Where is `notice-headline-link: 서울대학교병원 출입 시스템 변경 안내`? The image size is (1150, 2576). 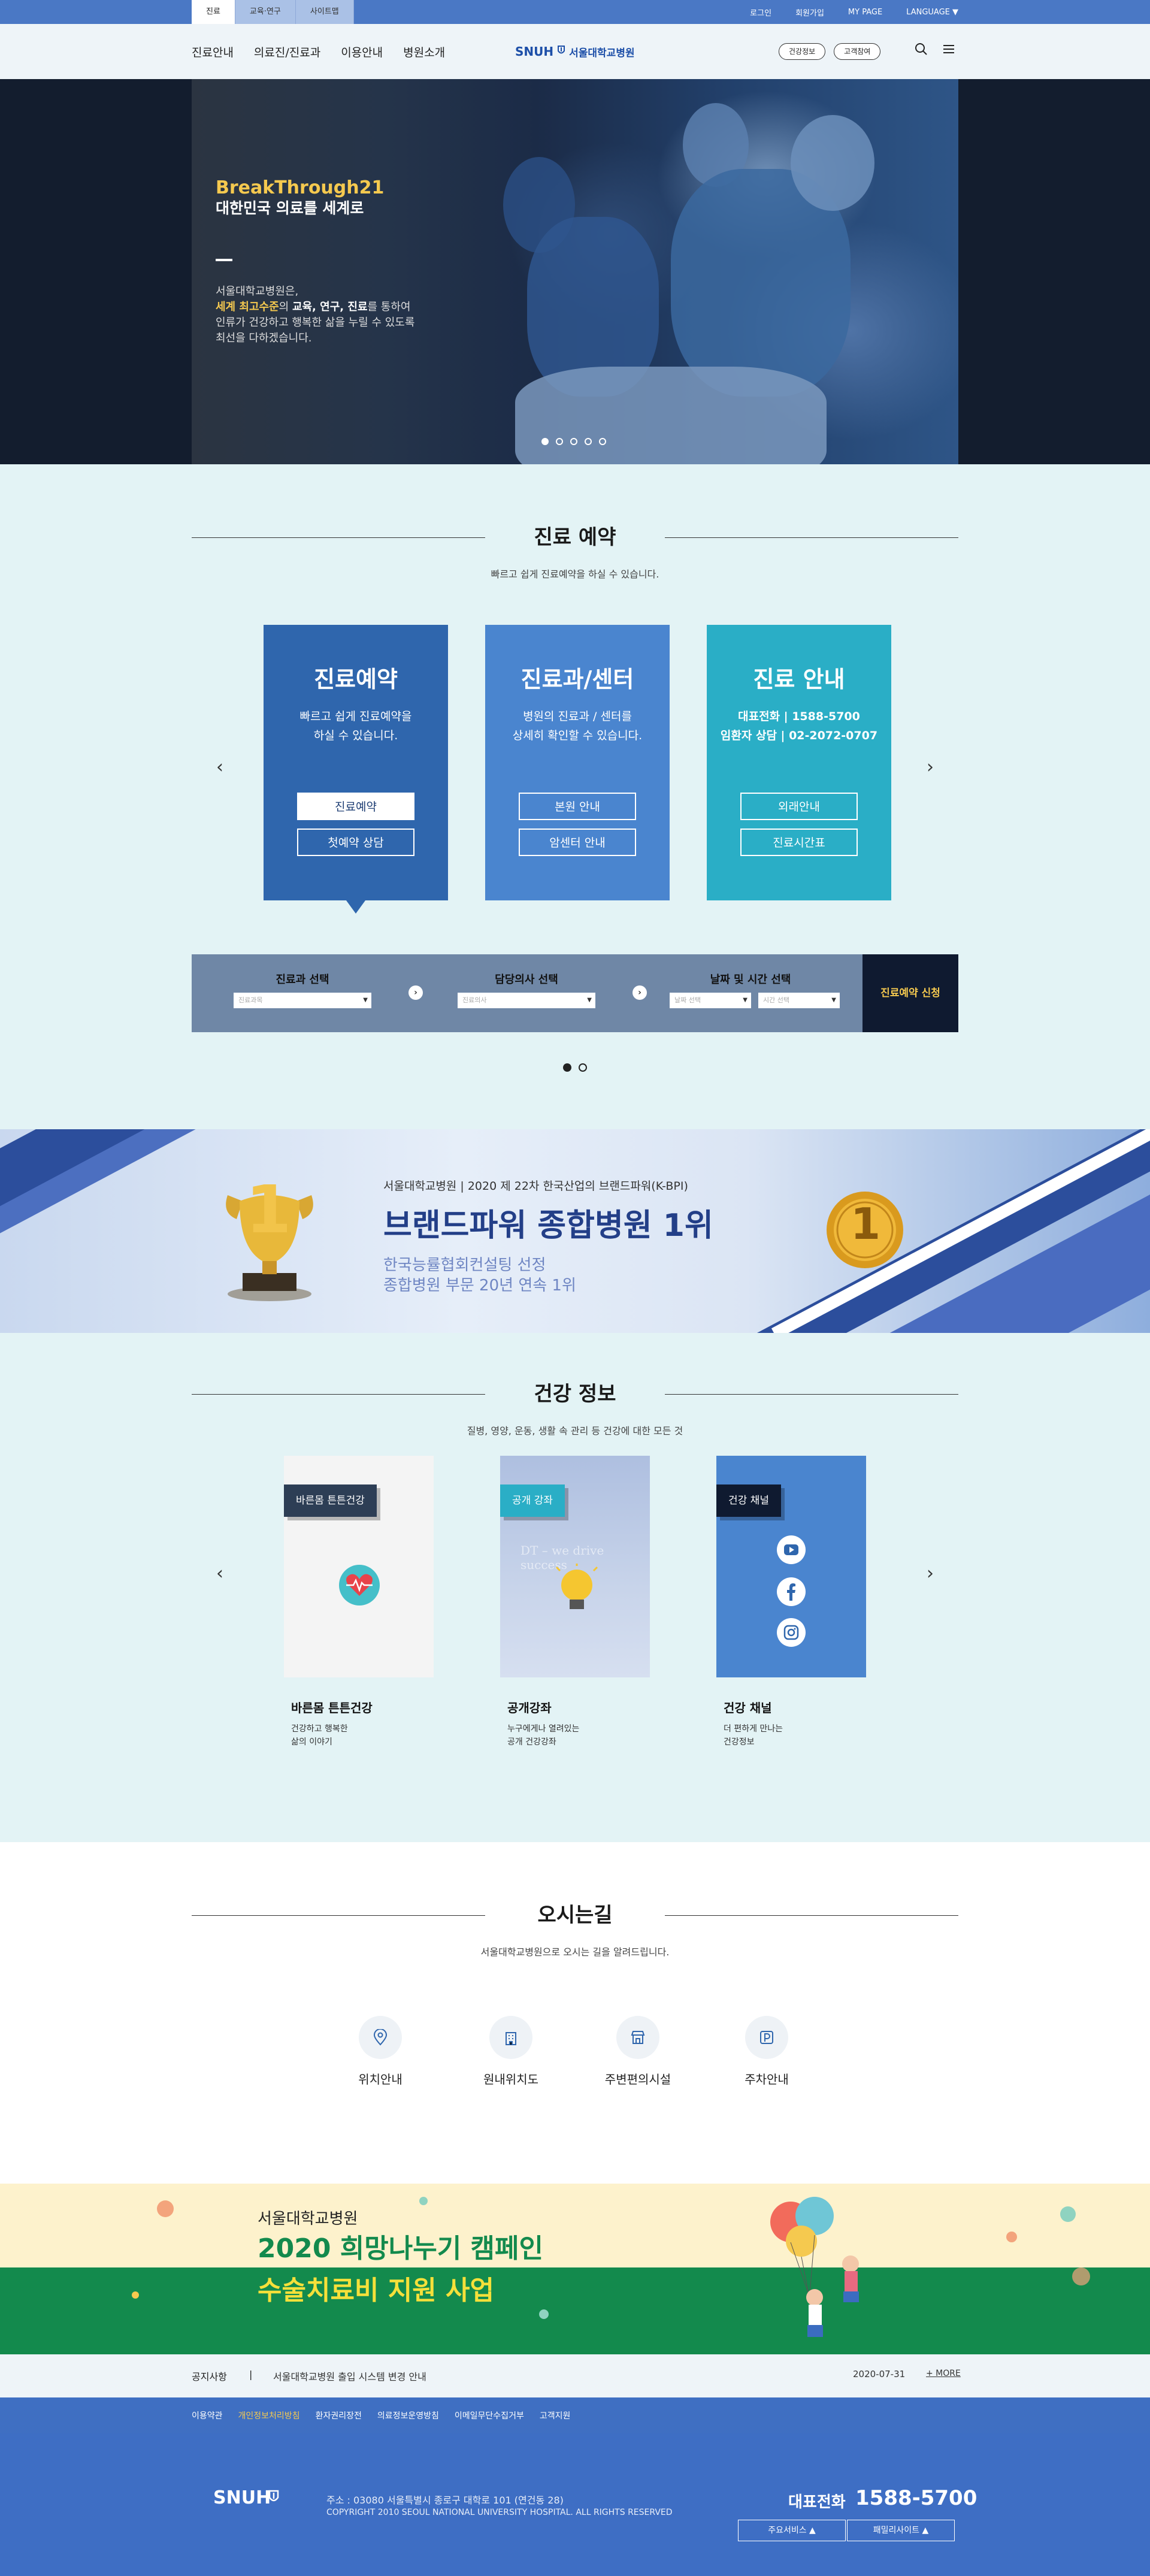
notice-headline-link: 서울대학교병원 출입 시스템 변경 안내 is located at coordinates (349, 2376).